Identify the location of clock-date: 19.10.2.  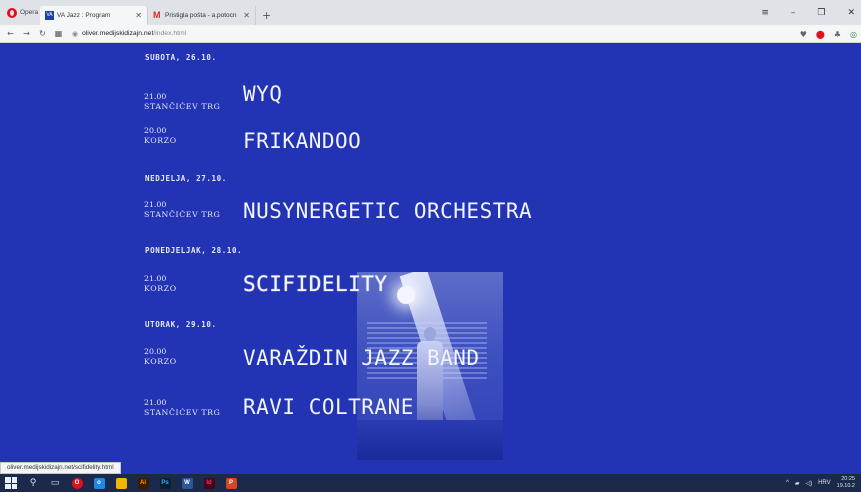
(845, 486).